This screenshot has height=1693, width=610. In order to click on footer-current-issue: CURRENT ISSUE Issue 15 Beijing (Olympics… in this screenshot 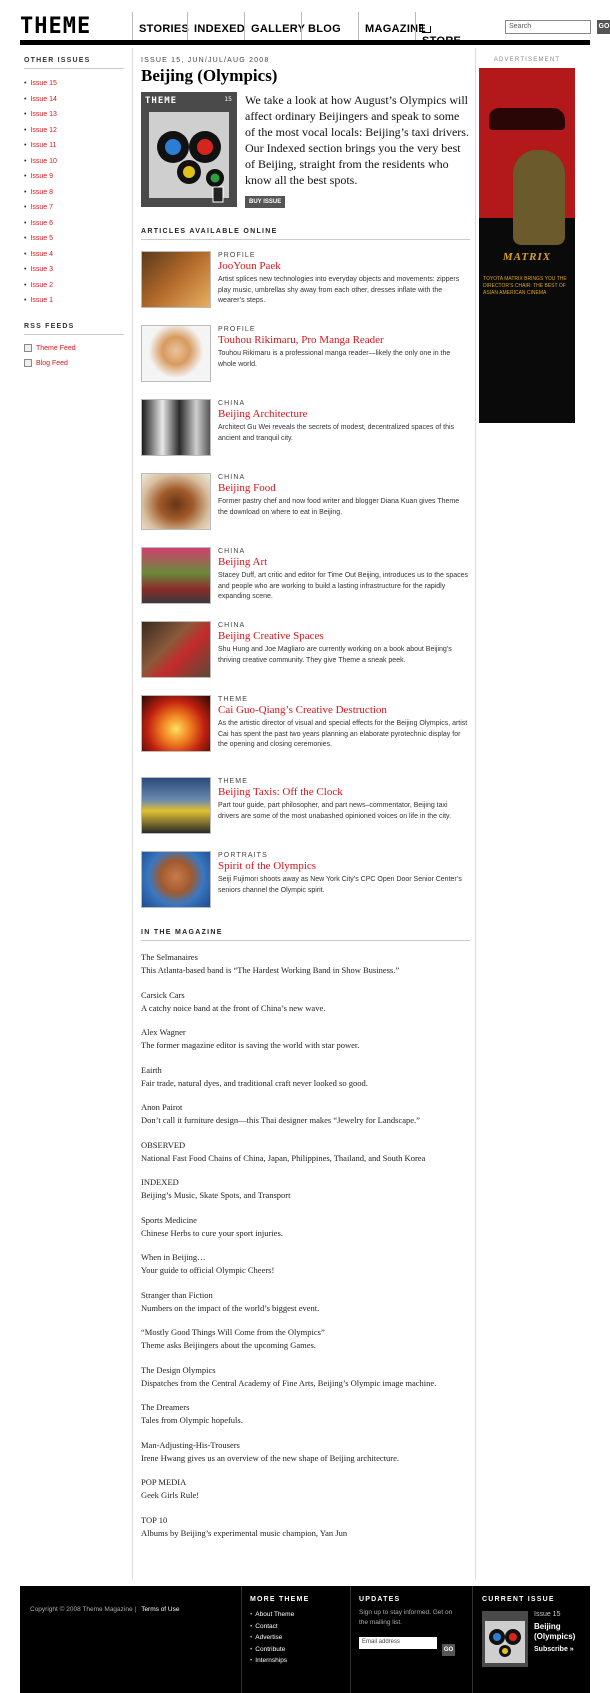, I will do `click(534, 1641)`.